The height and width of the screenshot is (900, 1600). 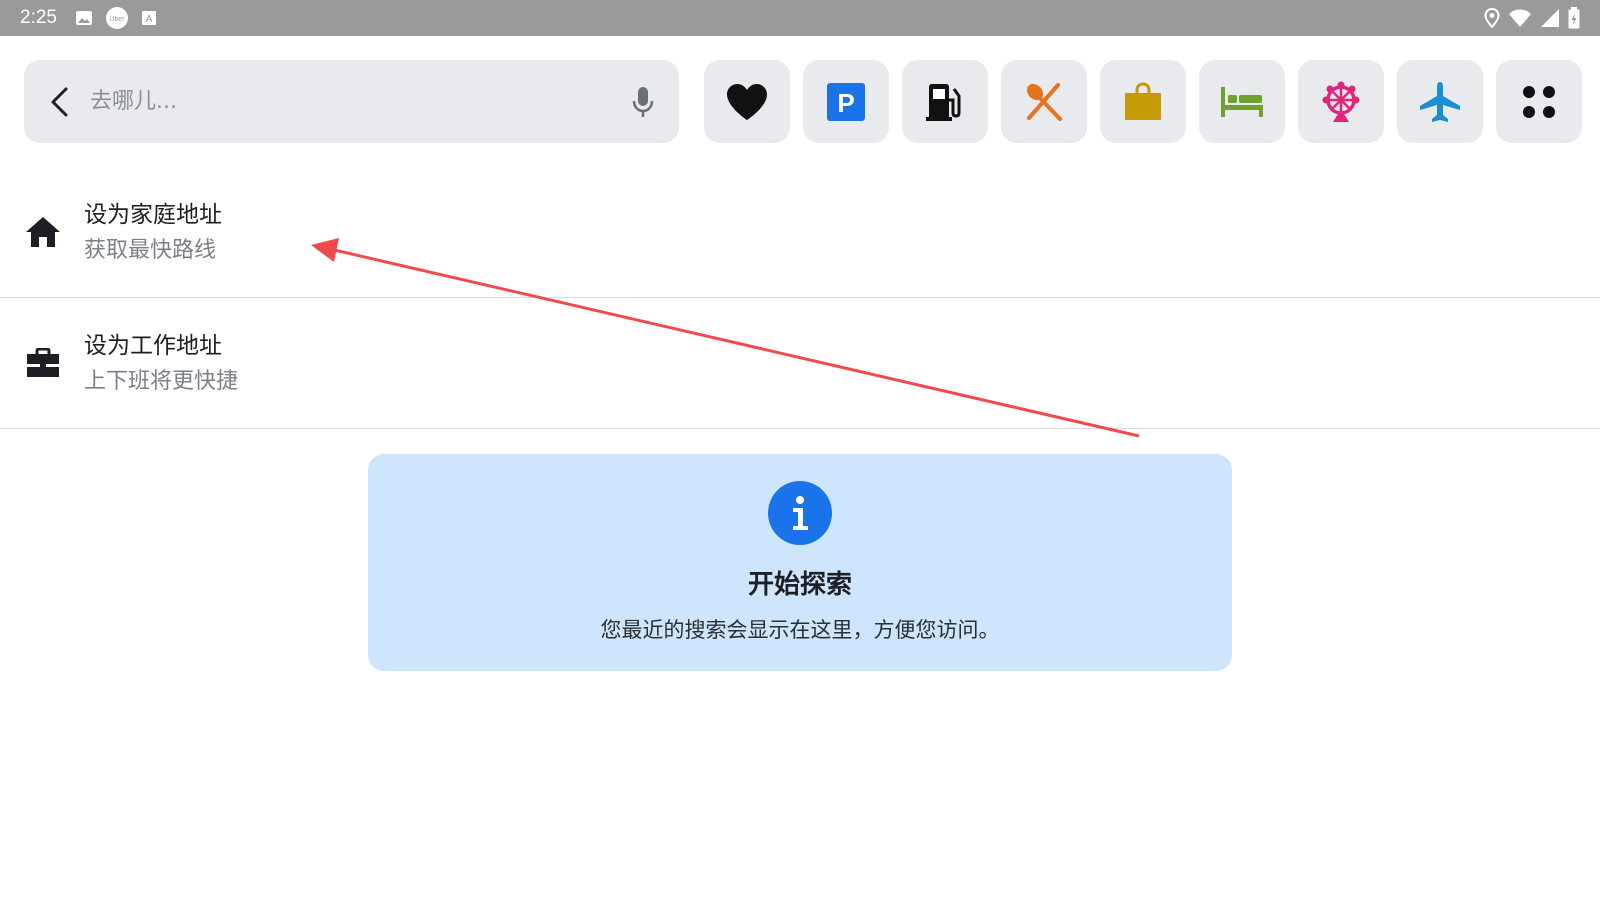 What do you see at coordinates (800, 513) in the screenshot?
I see `info-icon` at bounding box center [800, 513].